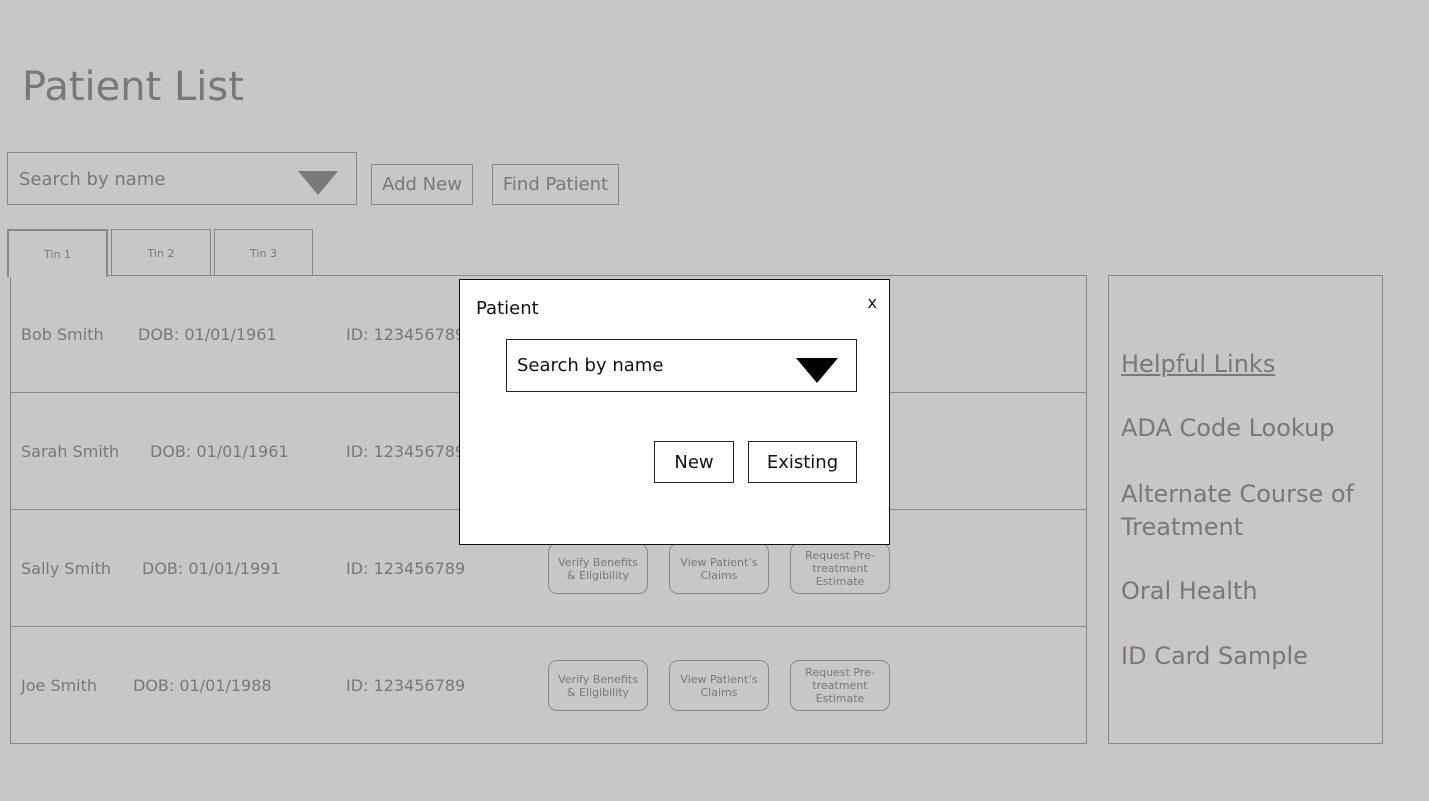  What do you see at coordinates (161, 252) in the screenshot?
I see `tab-tin-2: Tin 2` at bounding box center [161, 252].